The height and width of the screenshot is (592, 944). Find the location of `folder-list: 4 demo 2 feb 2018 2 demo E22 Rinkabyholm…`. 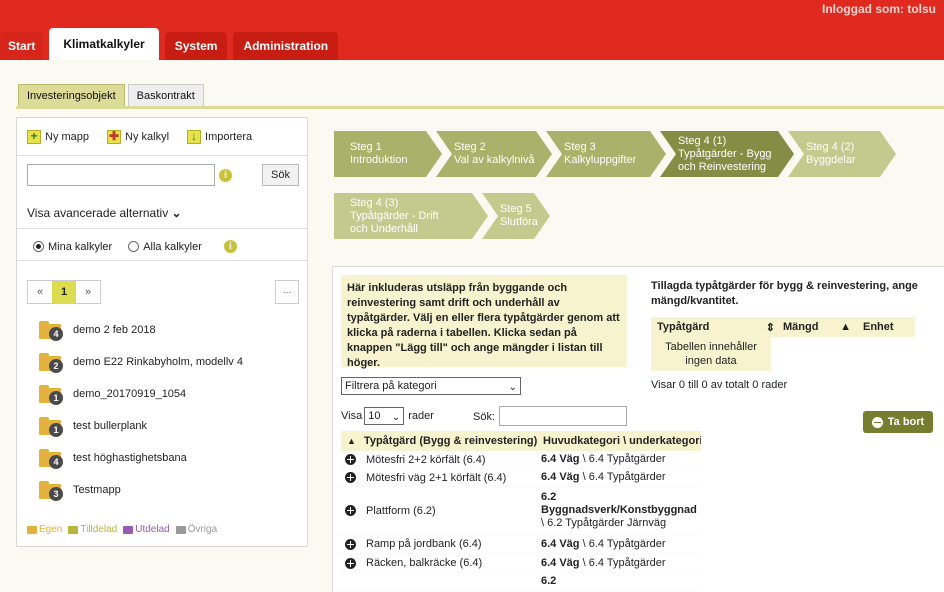

folder-list: 4 demo 2 feb 2018 2 demo E22 Rinkabyholm… is located at coordinates (141, 410).